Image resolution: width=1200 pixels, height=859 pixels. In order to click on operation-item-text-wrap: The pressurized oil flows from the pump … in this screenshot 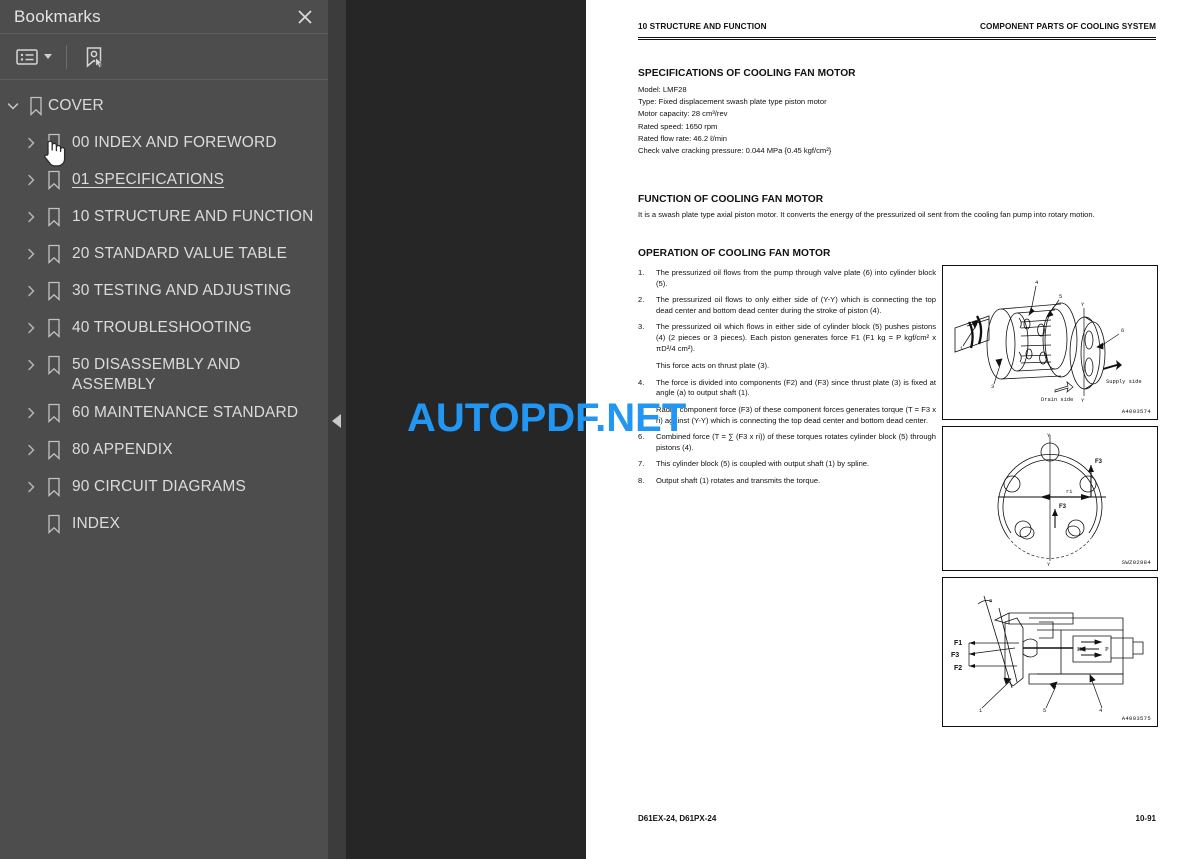, I will do `click(796, 278)`.